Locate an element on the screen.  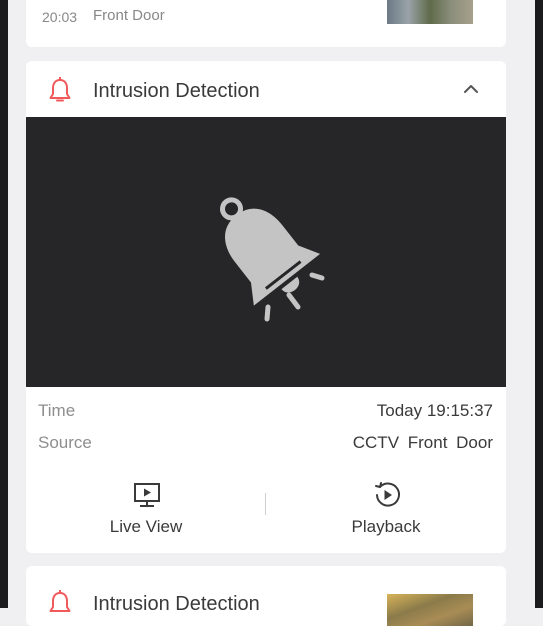
live-view-label: Live View is located at coordinates (146, 526).